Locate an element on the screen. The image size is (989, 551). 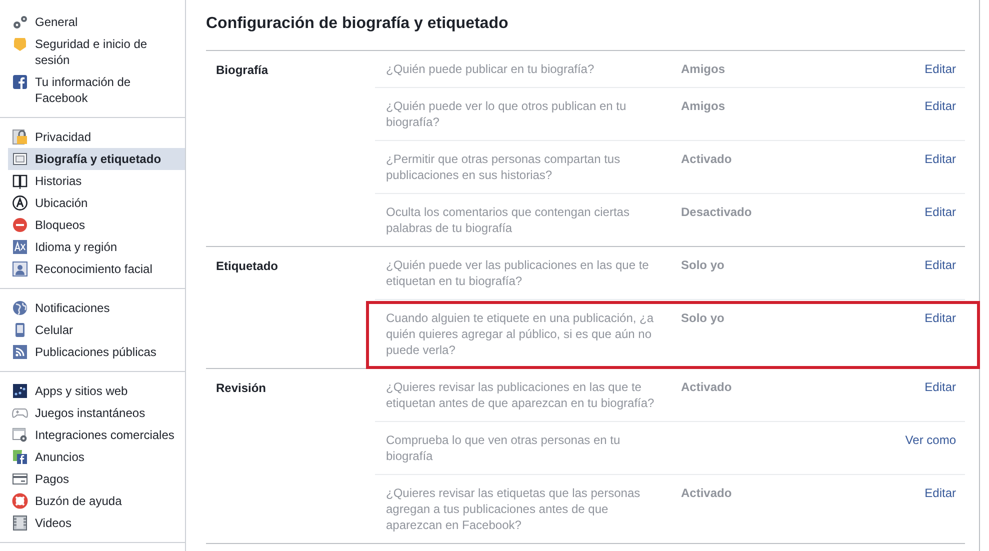
sidebar-item: Bloqueos is located at coordinates (96, 225).